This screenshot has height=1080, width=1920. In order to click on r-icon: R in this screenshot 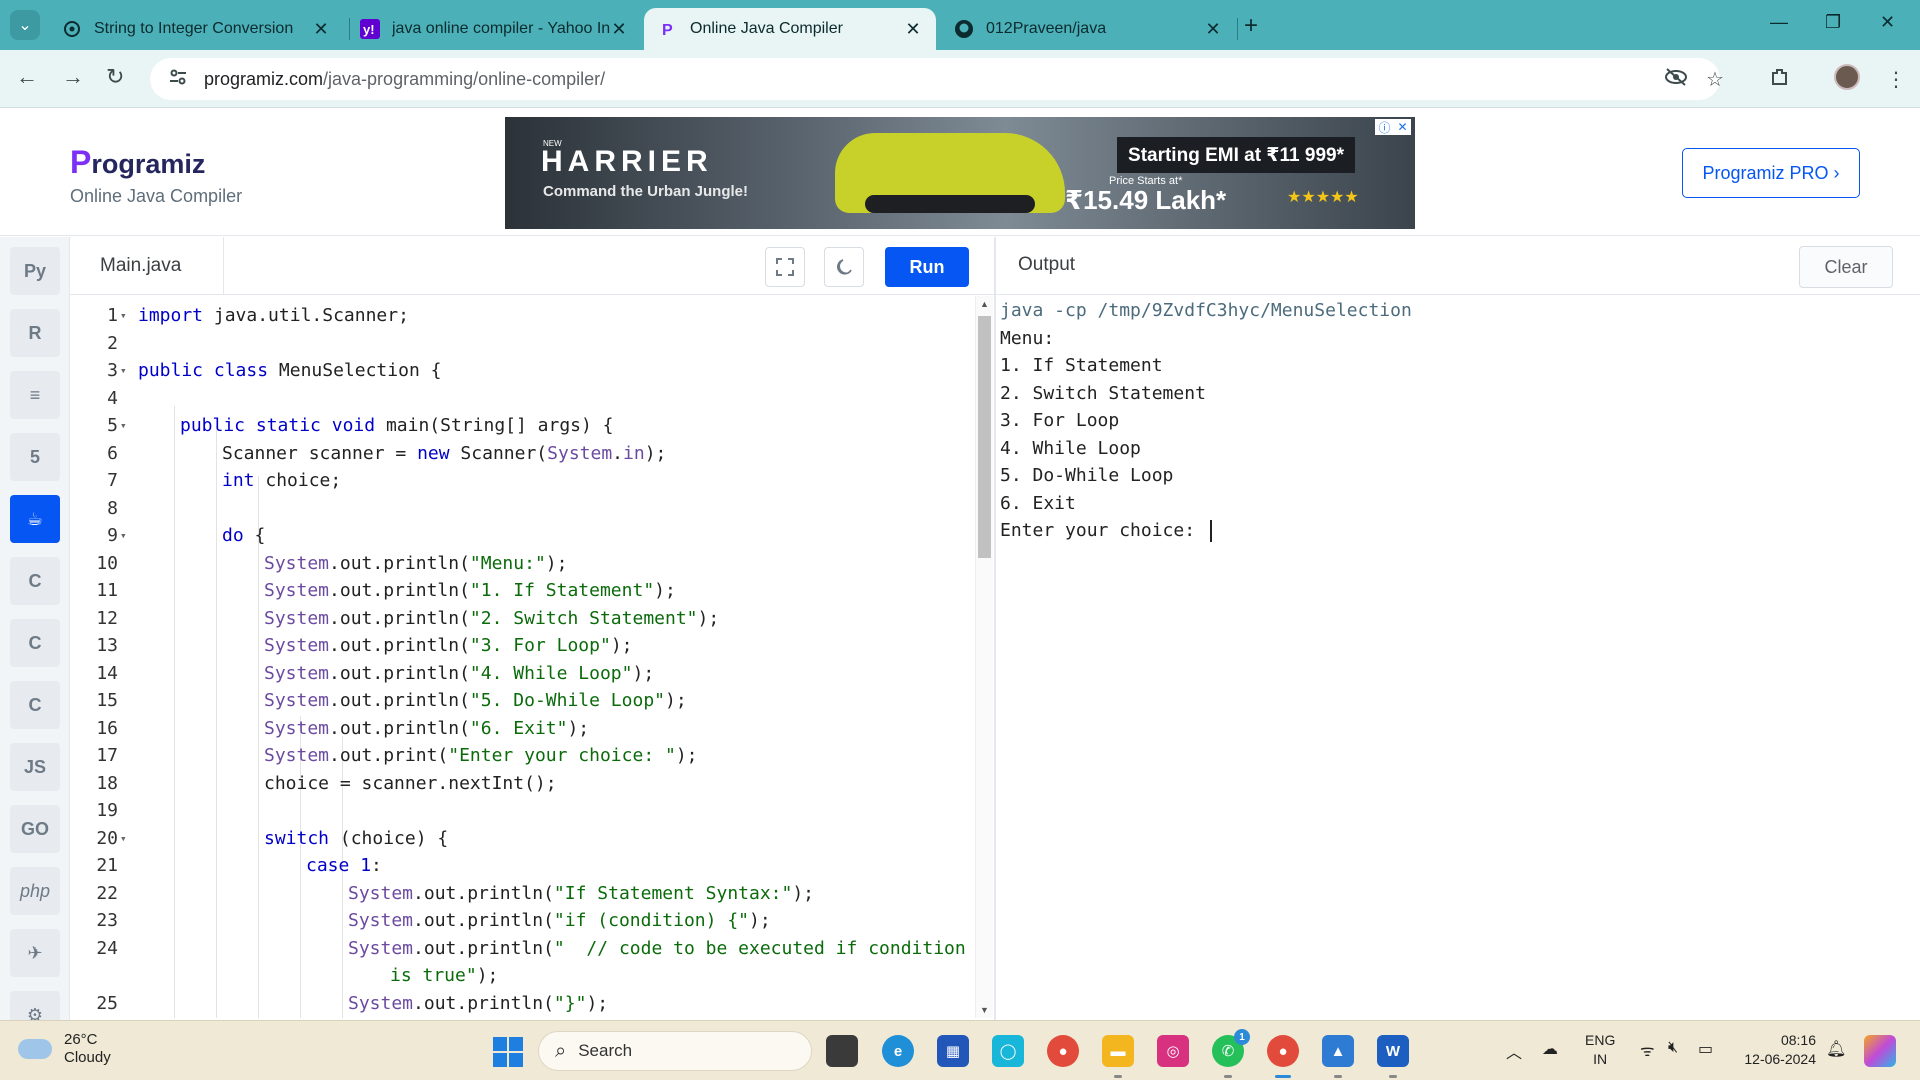, I will do `click(35, 333)`.